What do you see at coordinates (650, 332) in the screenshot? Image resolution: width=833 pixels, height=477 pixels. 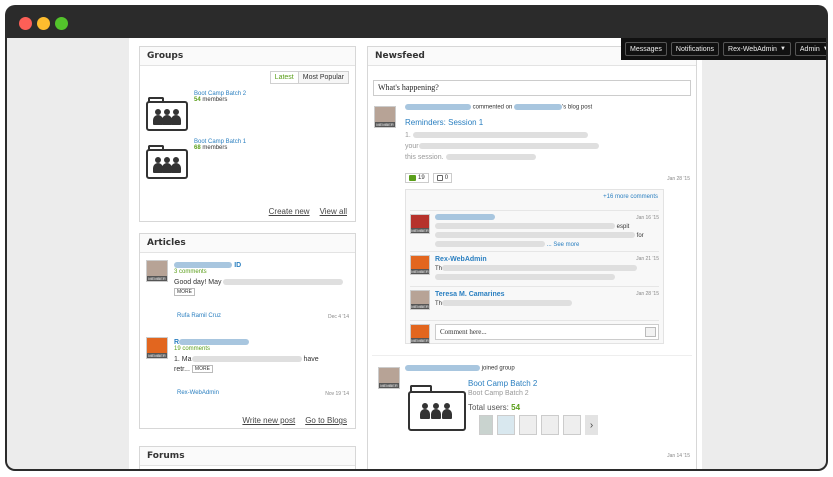 I see `camera-icon` at bounding box center [650, 332].